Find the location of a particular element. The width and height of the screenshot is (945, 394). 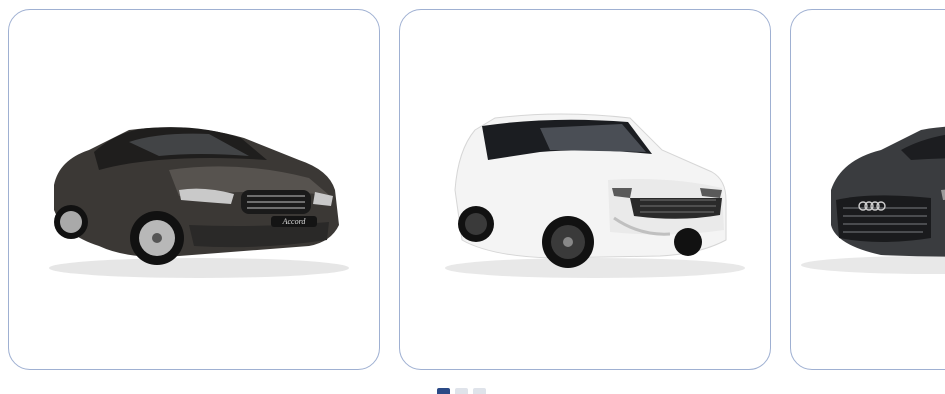

car-image-honda-accord: Accord is located at coordinates (199, 202).